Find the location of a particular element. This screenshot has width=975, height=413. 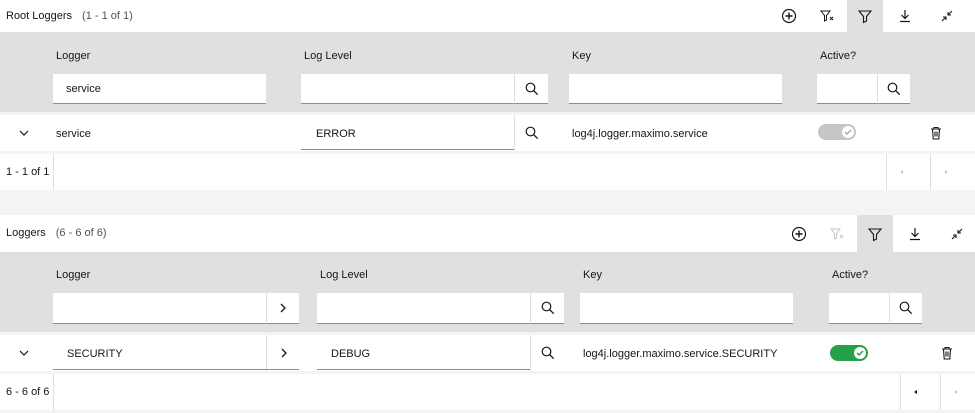

root-loggers-pagination: 1 - 1 of 1 is located at coordinates (487, 172).